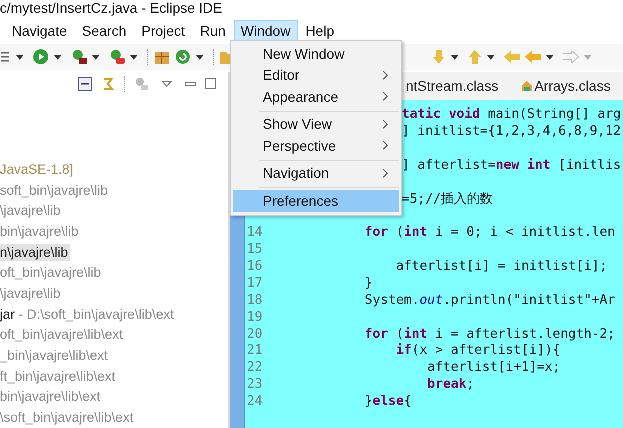 The height and width of the screenshot is (428, 623). What do you see at coordinates (565, 86) in the screenshot?
I see `editor-tab: Arrays.class` at bounding box center [565, 86].